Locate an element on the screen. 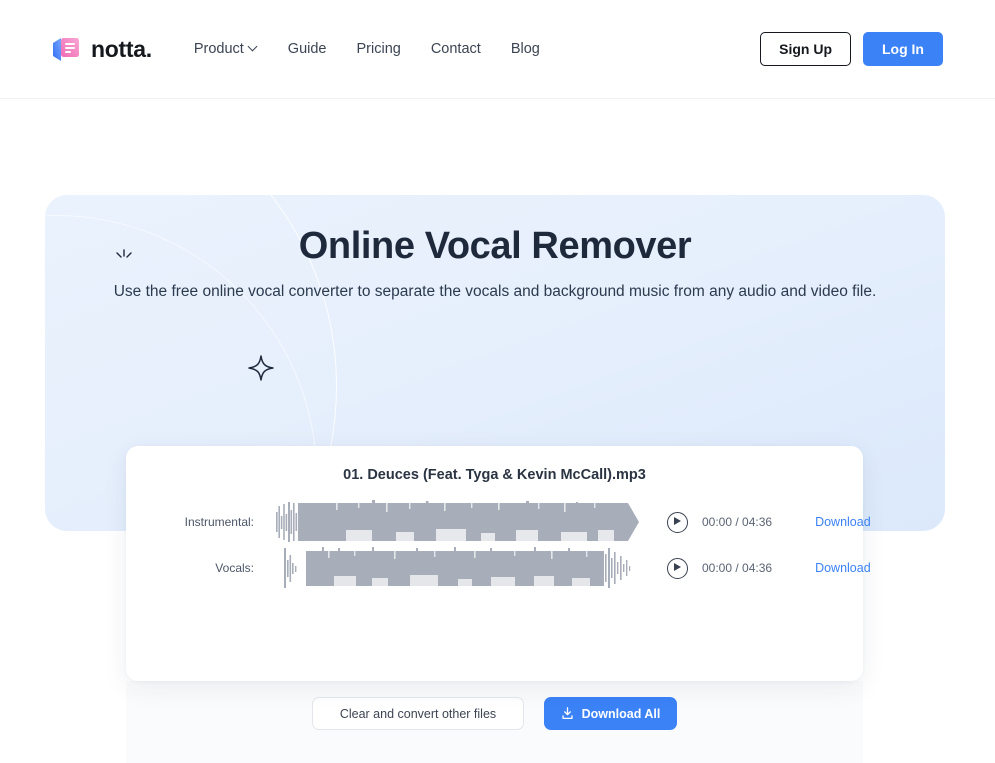 The height and width of the screenshot is (763, 995). page-title-text: Online Vocal Remover is located at coordinates (495, 246).